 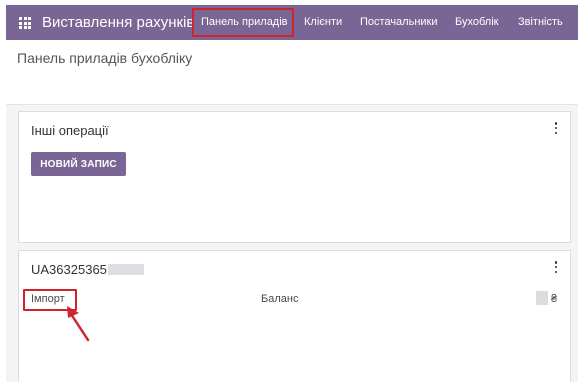 What do you see at coordinates (540, 22) in the screenshot?
I see `menu-item-reporting: Звітність` at bounding box center [540, 22].